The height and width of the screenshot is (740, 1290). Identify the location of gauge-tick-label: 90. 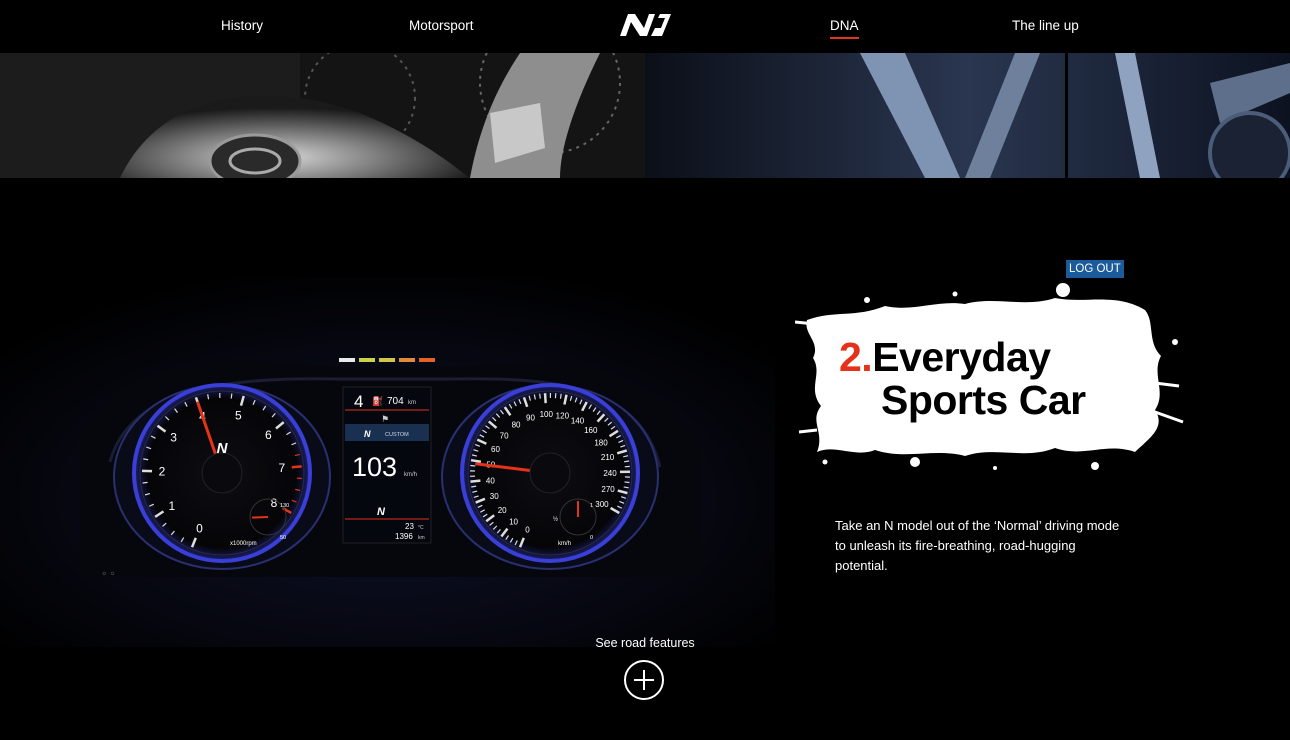
(530, 417).